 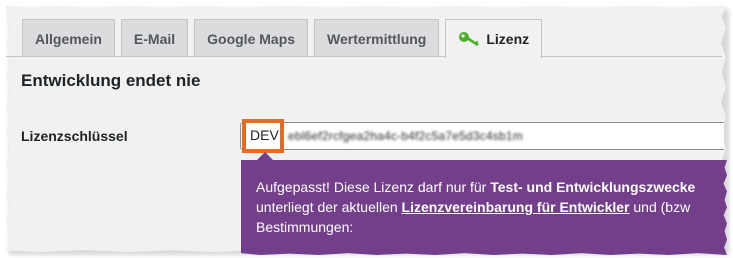 I want to click on tab-label: Allgemein, so click(x=68, y=38).